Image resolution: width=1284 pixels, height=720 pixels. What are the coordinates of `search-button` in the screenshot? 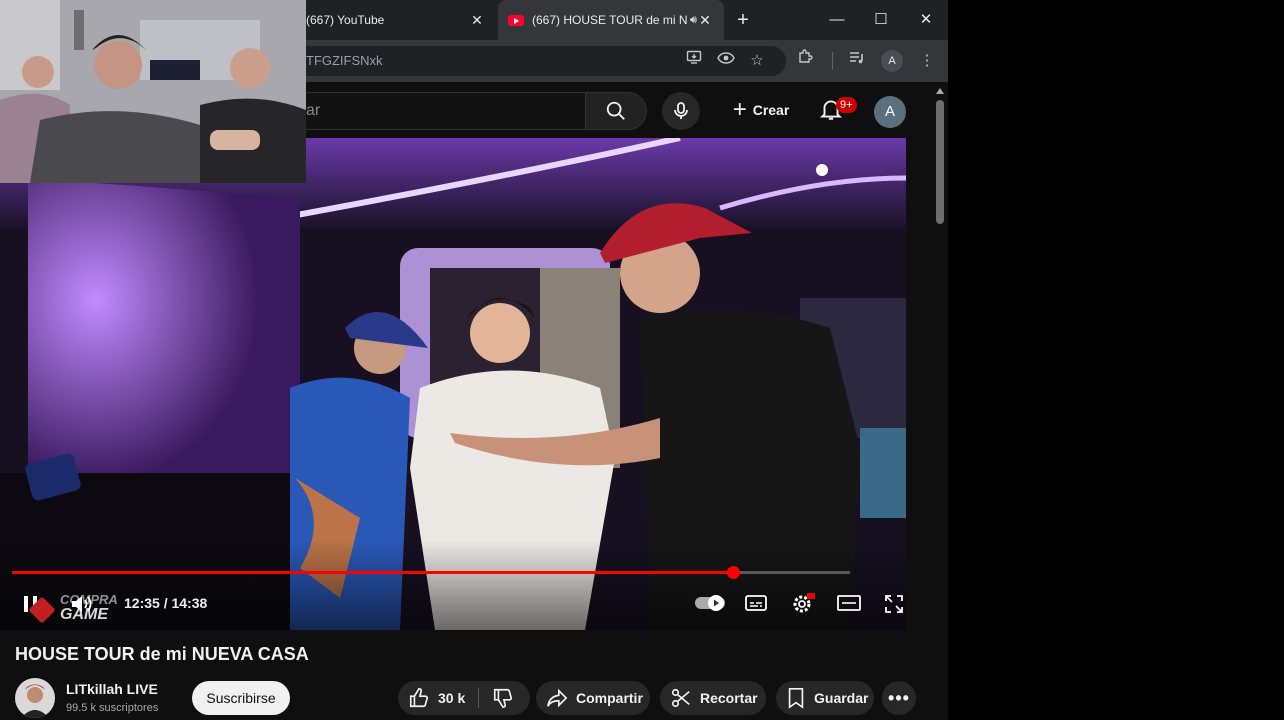 It's located at (616, 111).